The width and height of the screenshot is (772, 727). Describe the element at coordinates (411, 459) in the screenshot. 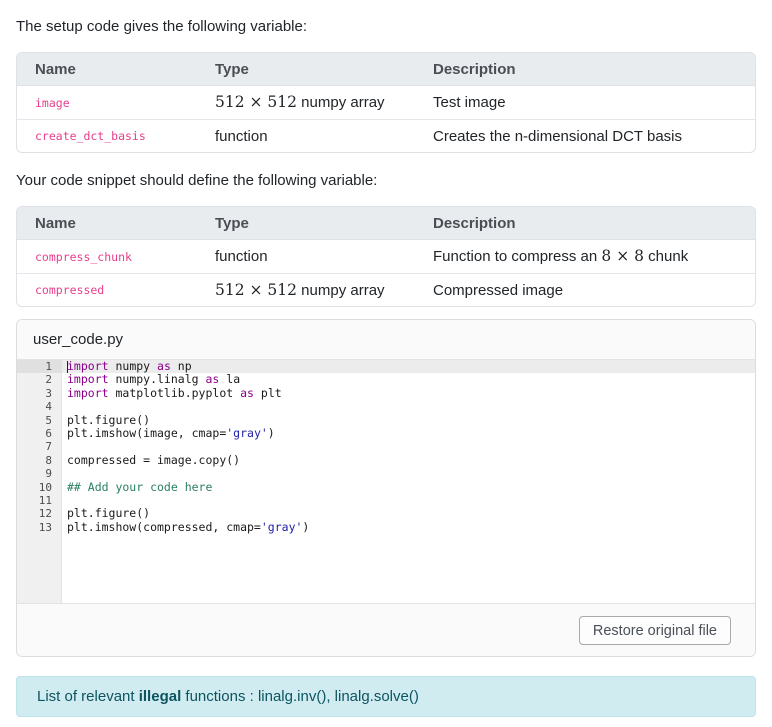

I see `code-line: compressed = image.copy()` at that location.